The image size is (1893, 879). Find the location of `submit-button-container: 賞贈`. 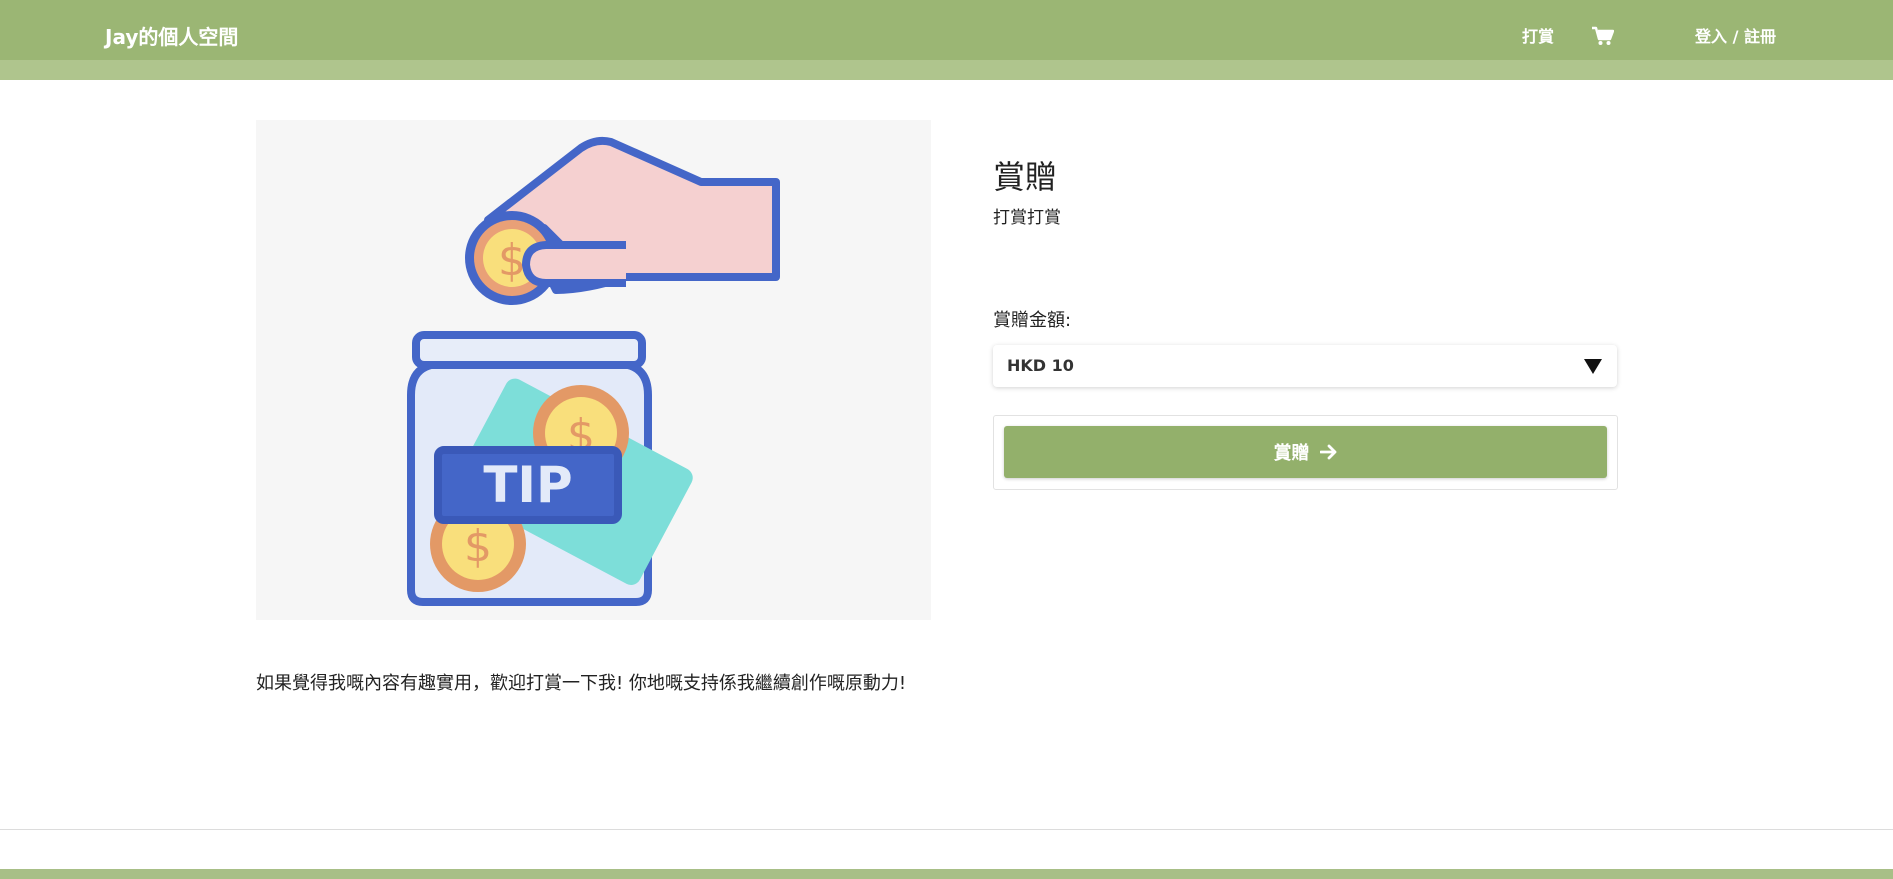

submit-button-container: 賞贈 is located at coordinates (1305, 452).